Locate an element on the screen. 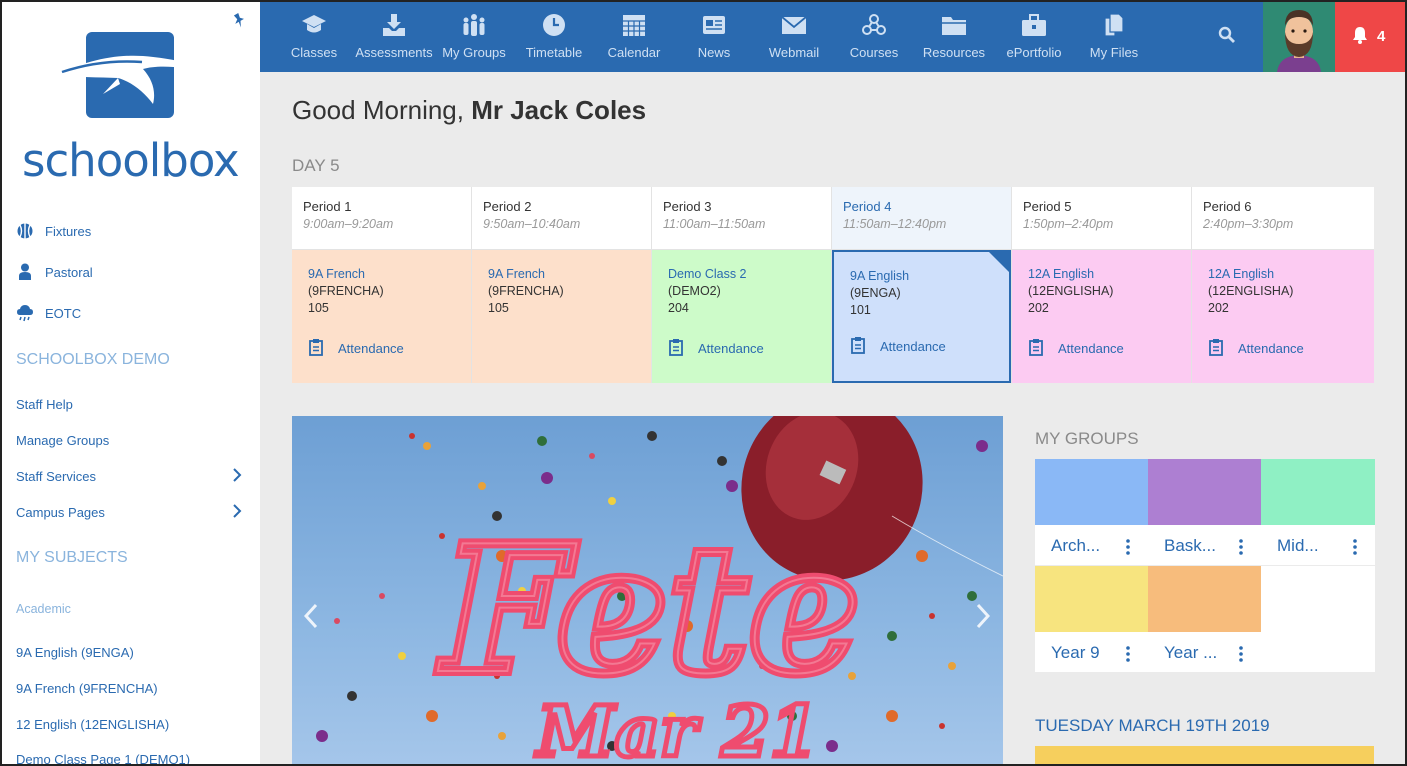 The image size is (1407, 766). group-tile: Year 9 is located at coordinates (1091, 619).